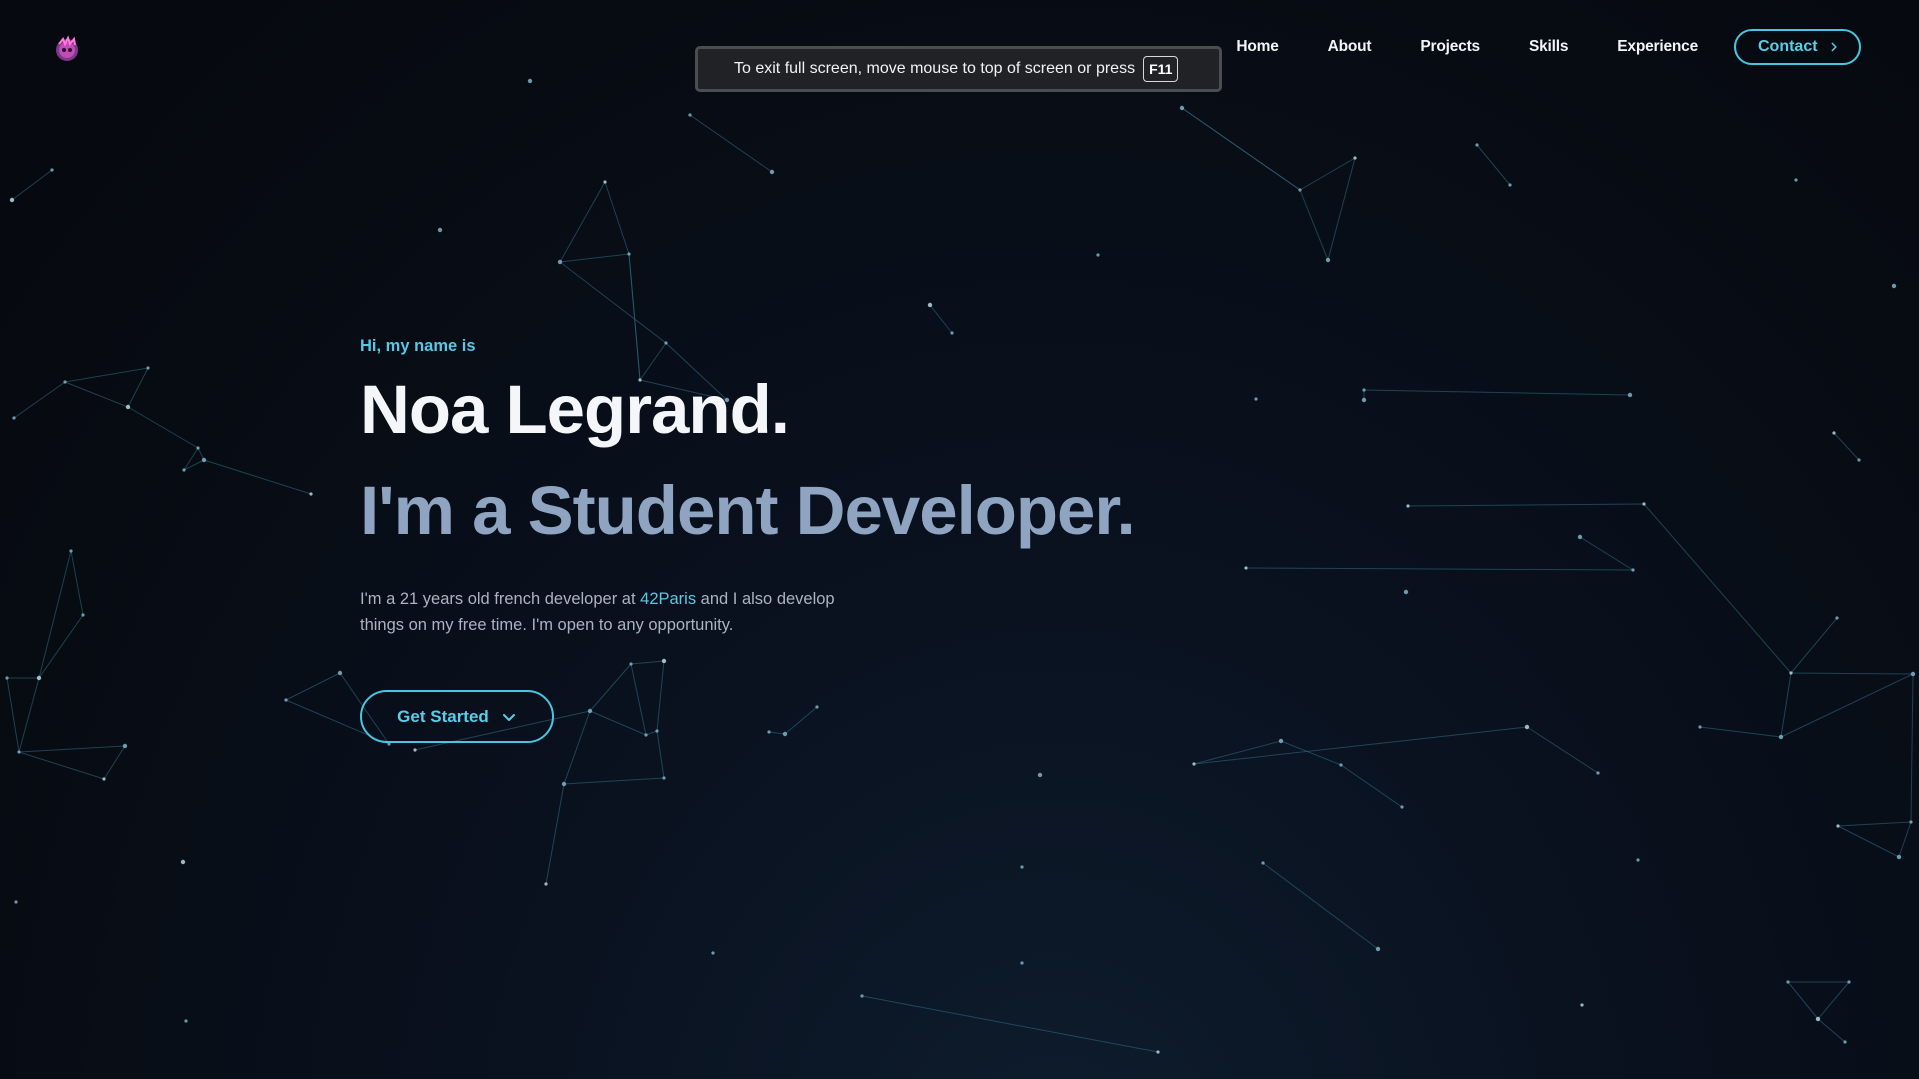  Describe the element at coordinates (1788, 46) in the screenshot. I see `contact-button-label: Contact` at that location.